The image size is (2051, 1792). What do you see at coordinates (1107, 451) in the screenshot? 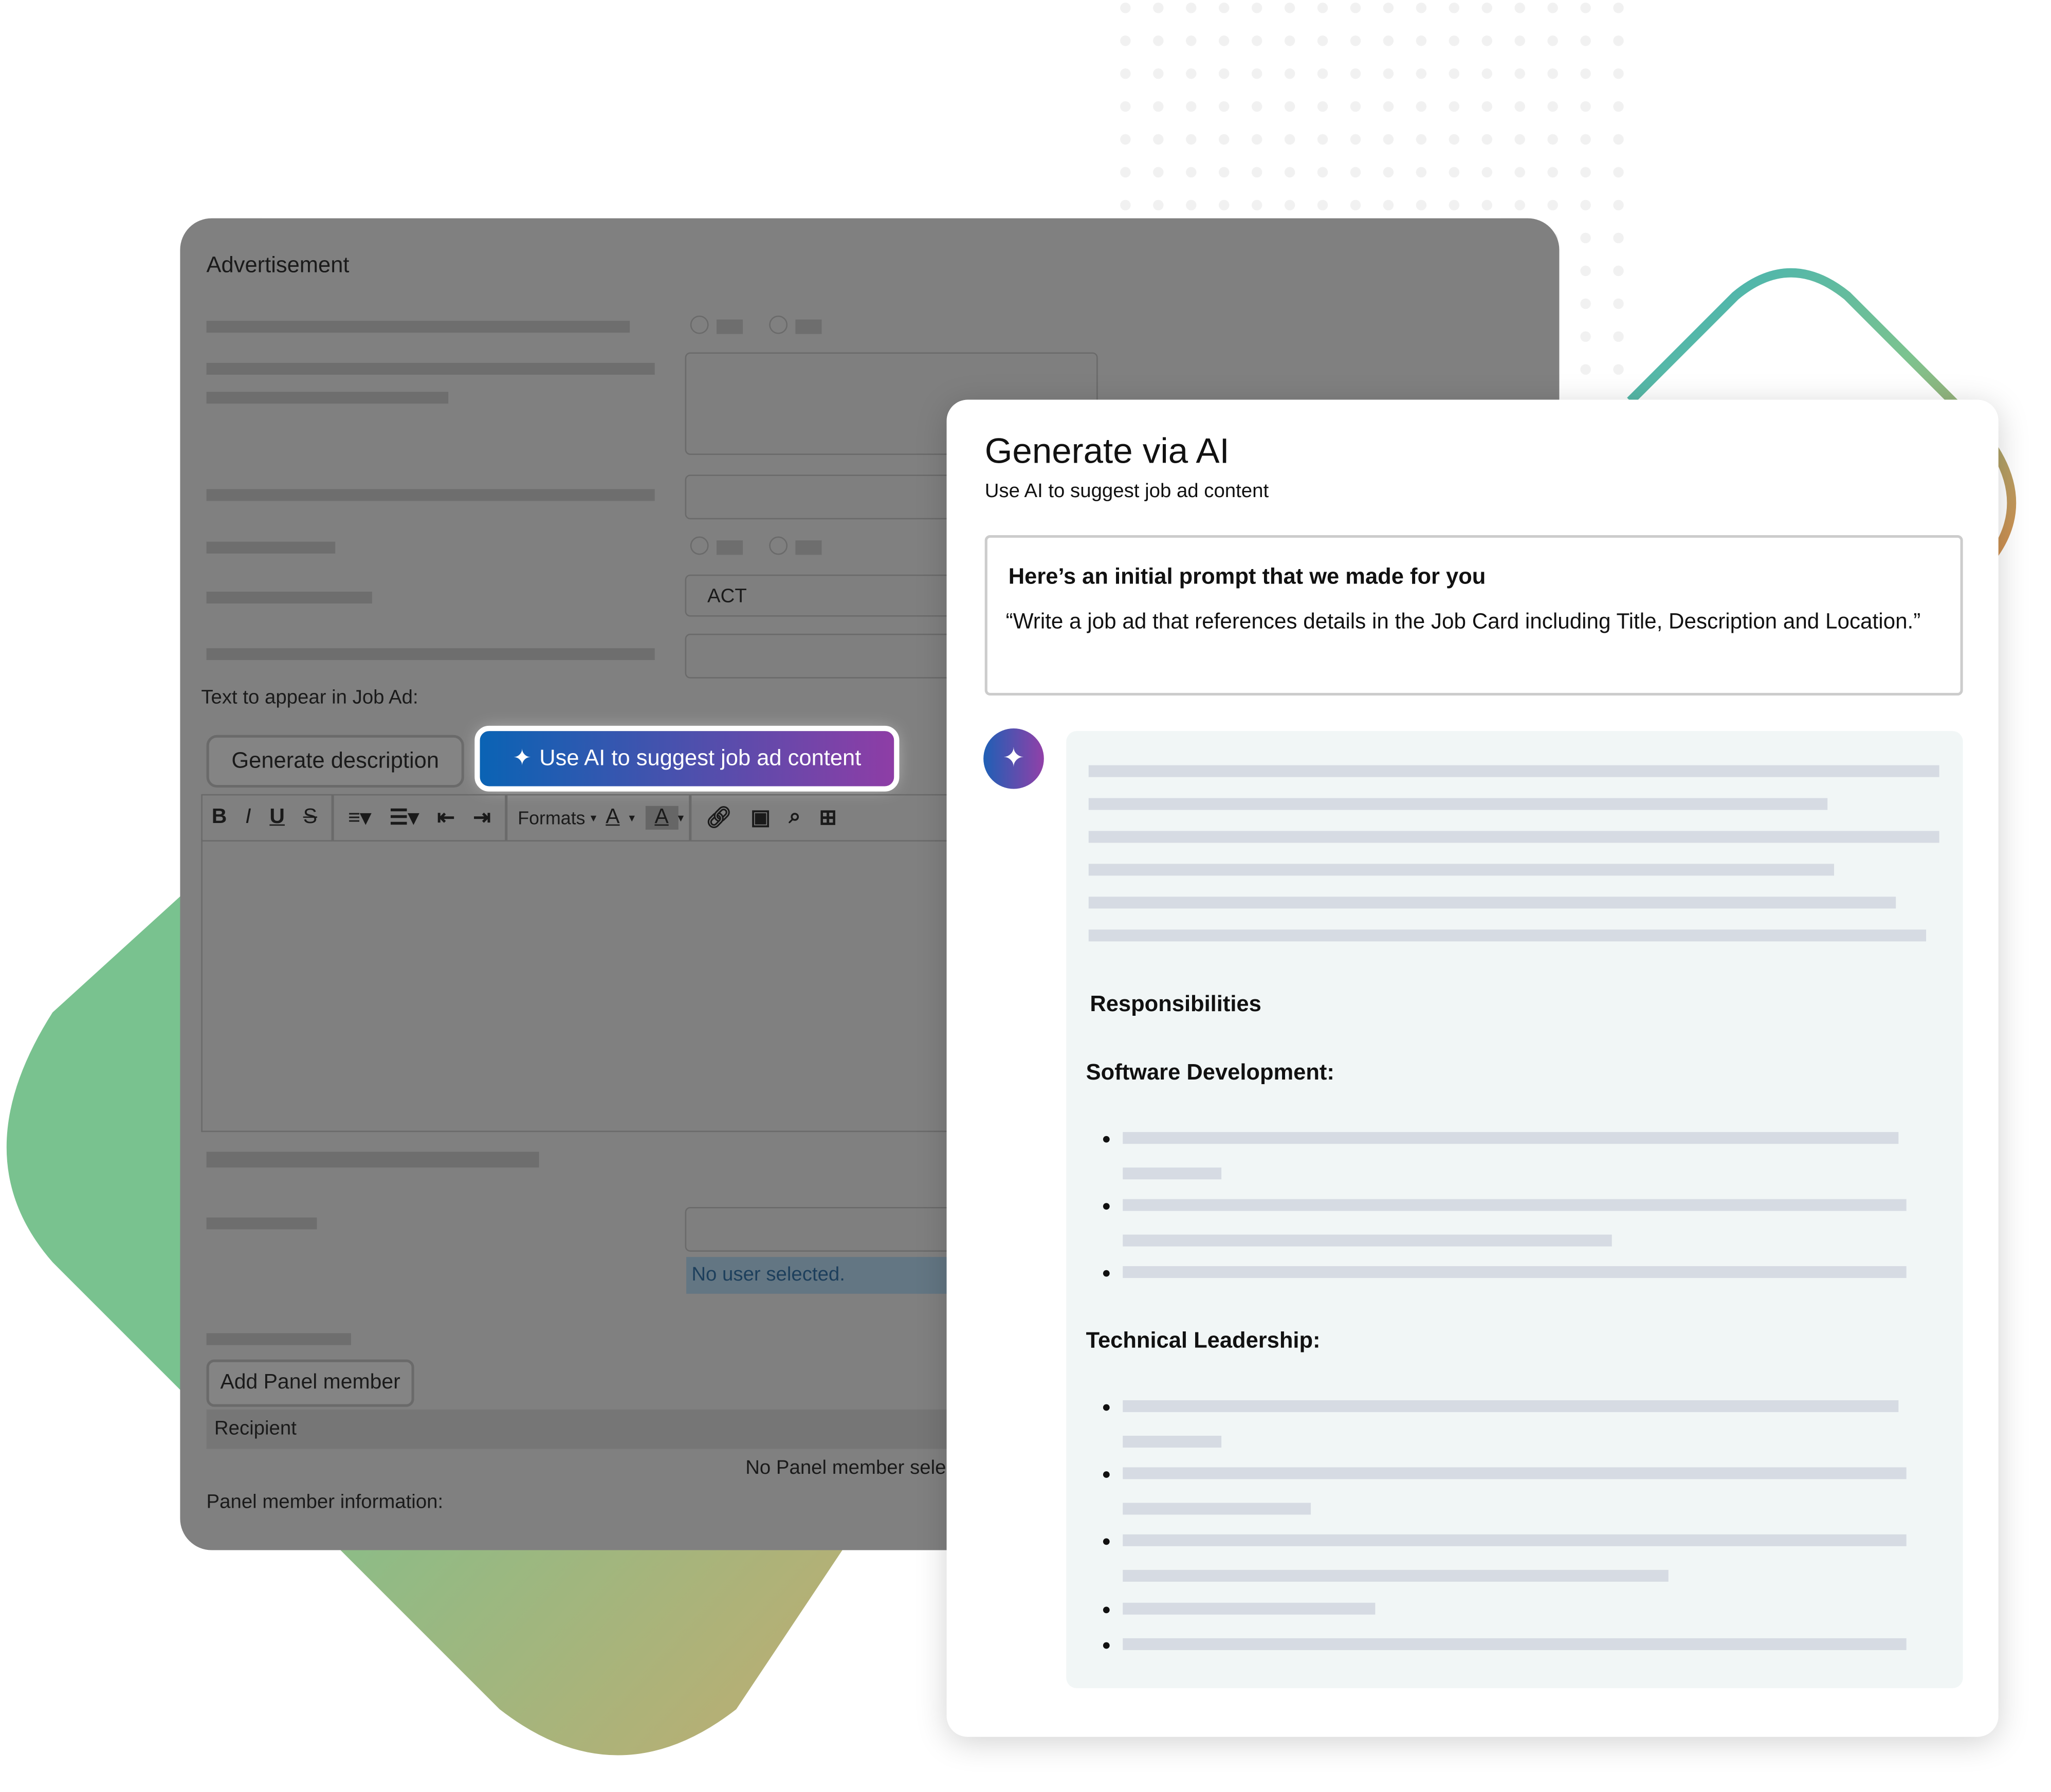
I see `modal-title: Generate via AI` at bounding box center [1107, 451].